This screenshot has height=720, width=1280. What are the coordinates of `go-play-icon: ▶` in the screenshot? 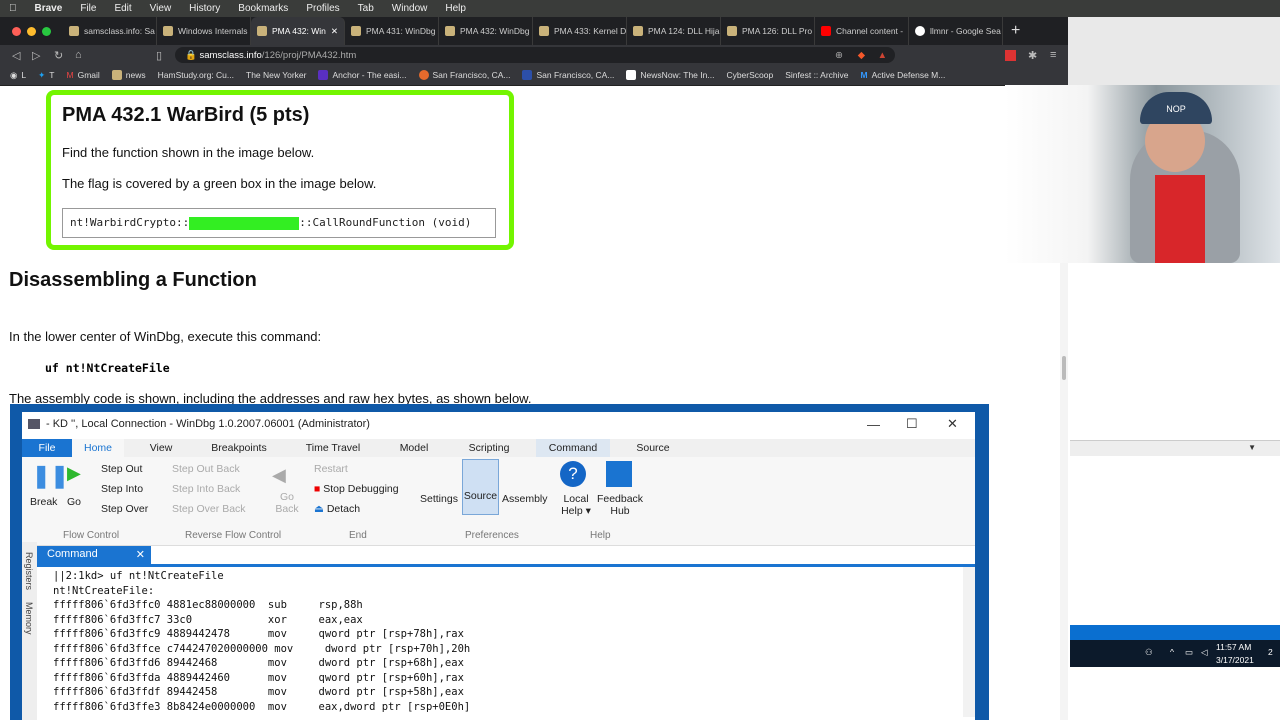 It's located at (74, 473).